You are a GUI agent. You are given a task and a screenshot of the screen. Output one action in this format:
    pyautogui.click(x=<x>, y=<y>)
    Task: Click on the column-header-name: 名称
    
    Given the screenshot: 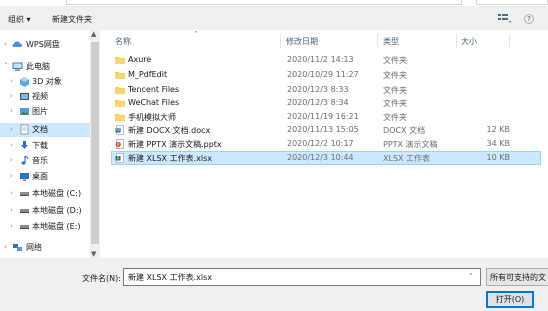 What is the action you would take?
    pyautogui.click(x=123, y=41)
    